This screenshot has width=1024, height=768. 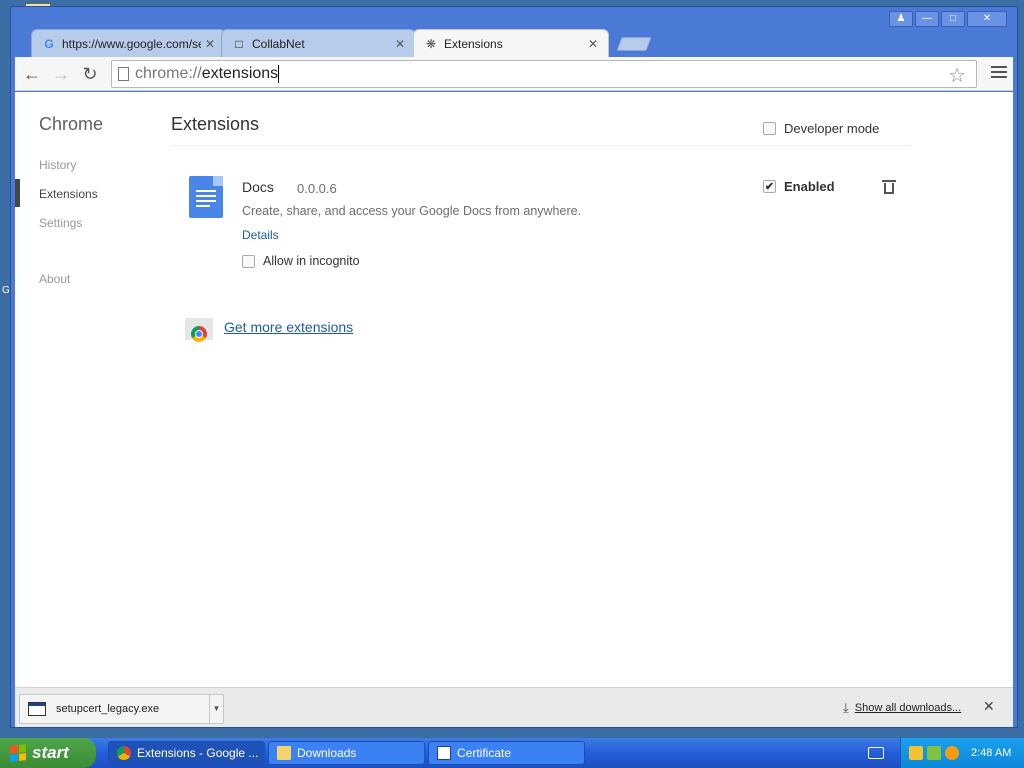 I want to click on extension-details-link: Details, so click(x=260, y=235).